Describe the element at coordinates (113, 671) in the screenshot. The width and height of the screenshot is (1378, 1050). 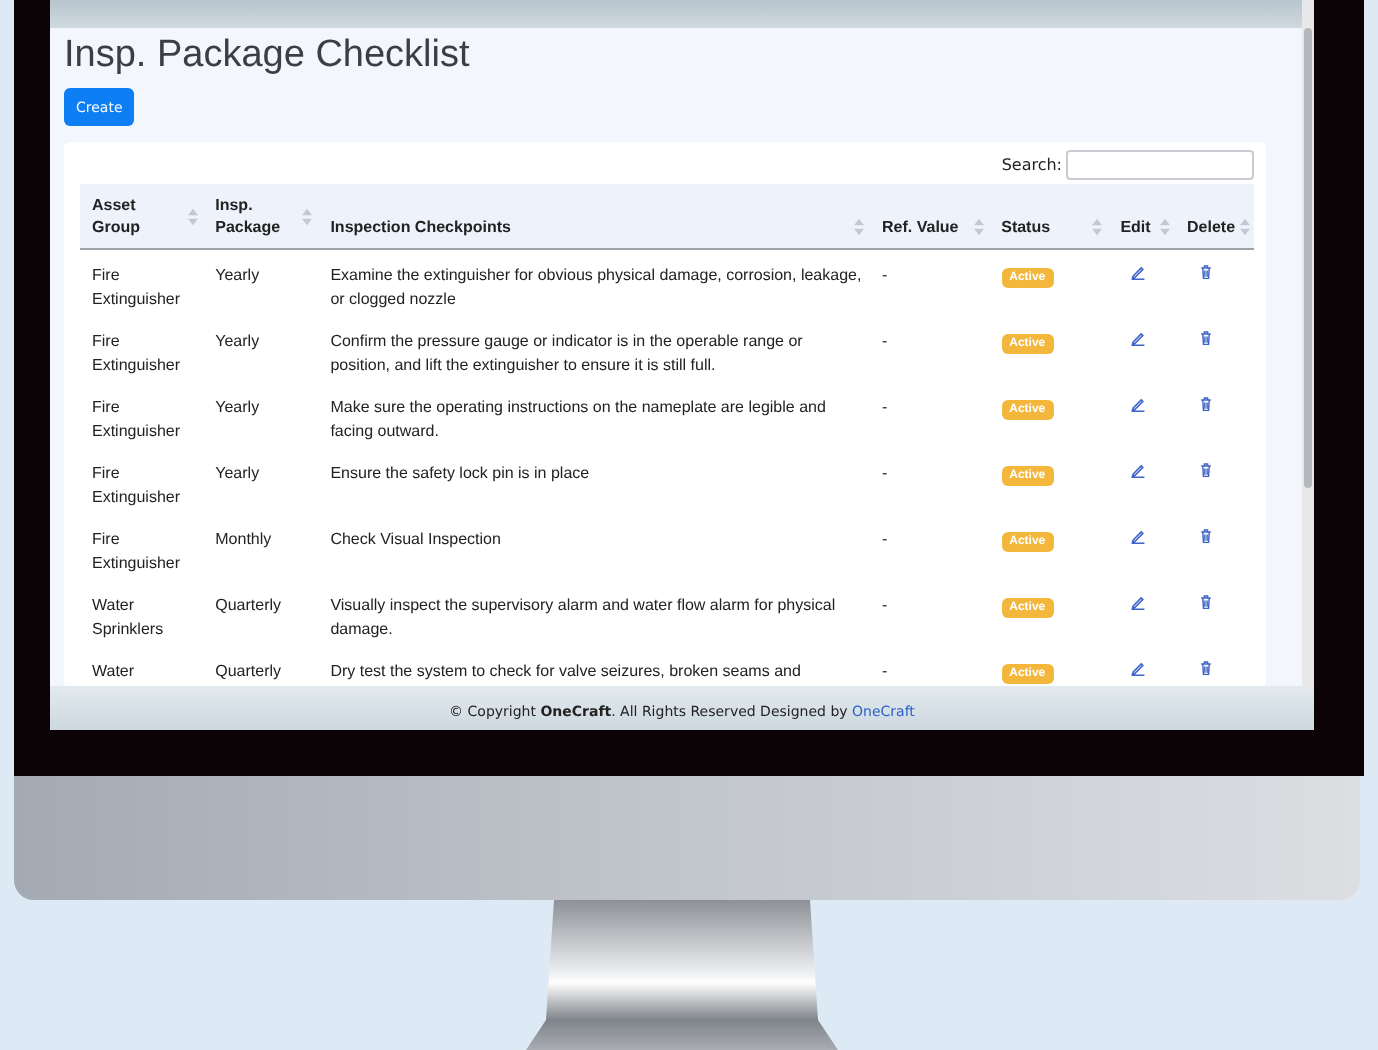
I see `table-cell: Water` at that location.